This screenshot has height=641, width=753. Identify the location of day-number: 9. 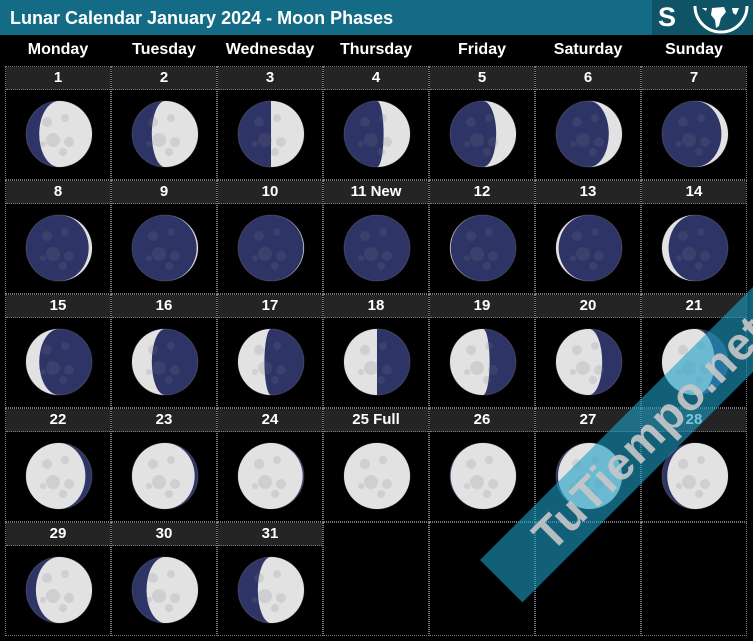
(164, 192).